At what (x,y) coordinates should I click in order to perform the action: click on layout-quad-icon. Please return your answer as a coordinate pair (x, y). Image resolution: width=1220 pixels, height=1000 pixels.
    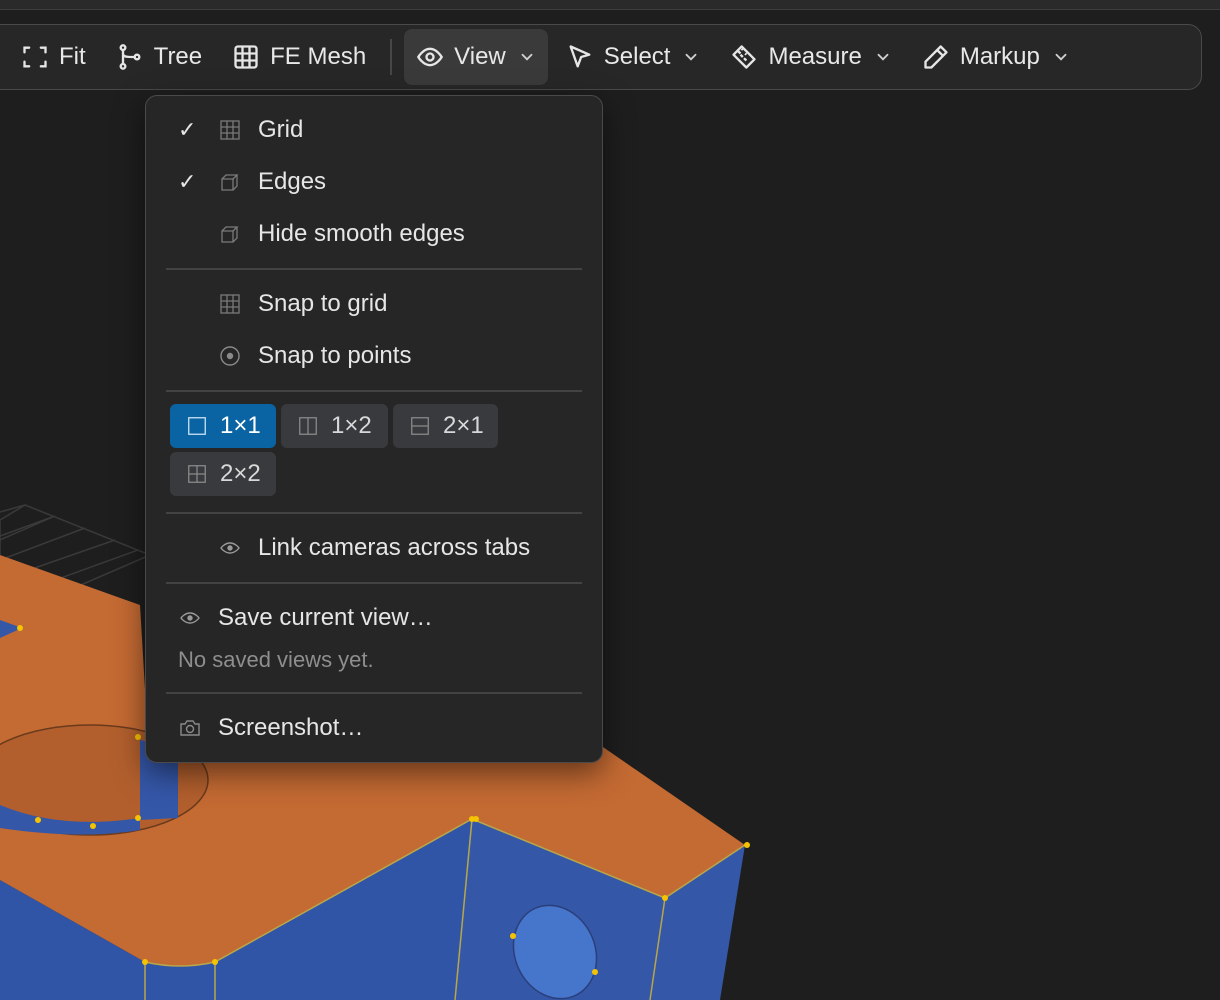
    Looking at the image, I should click on (197, 474).